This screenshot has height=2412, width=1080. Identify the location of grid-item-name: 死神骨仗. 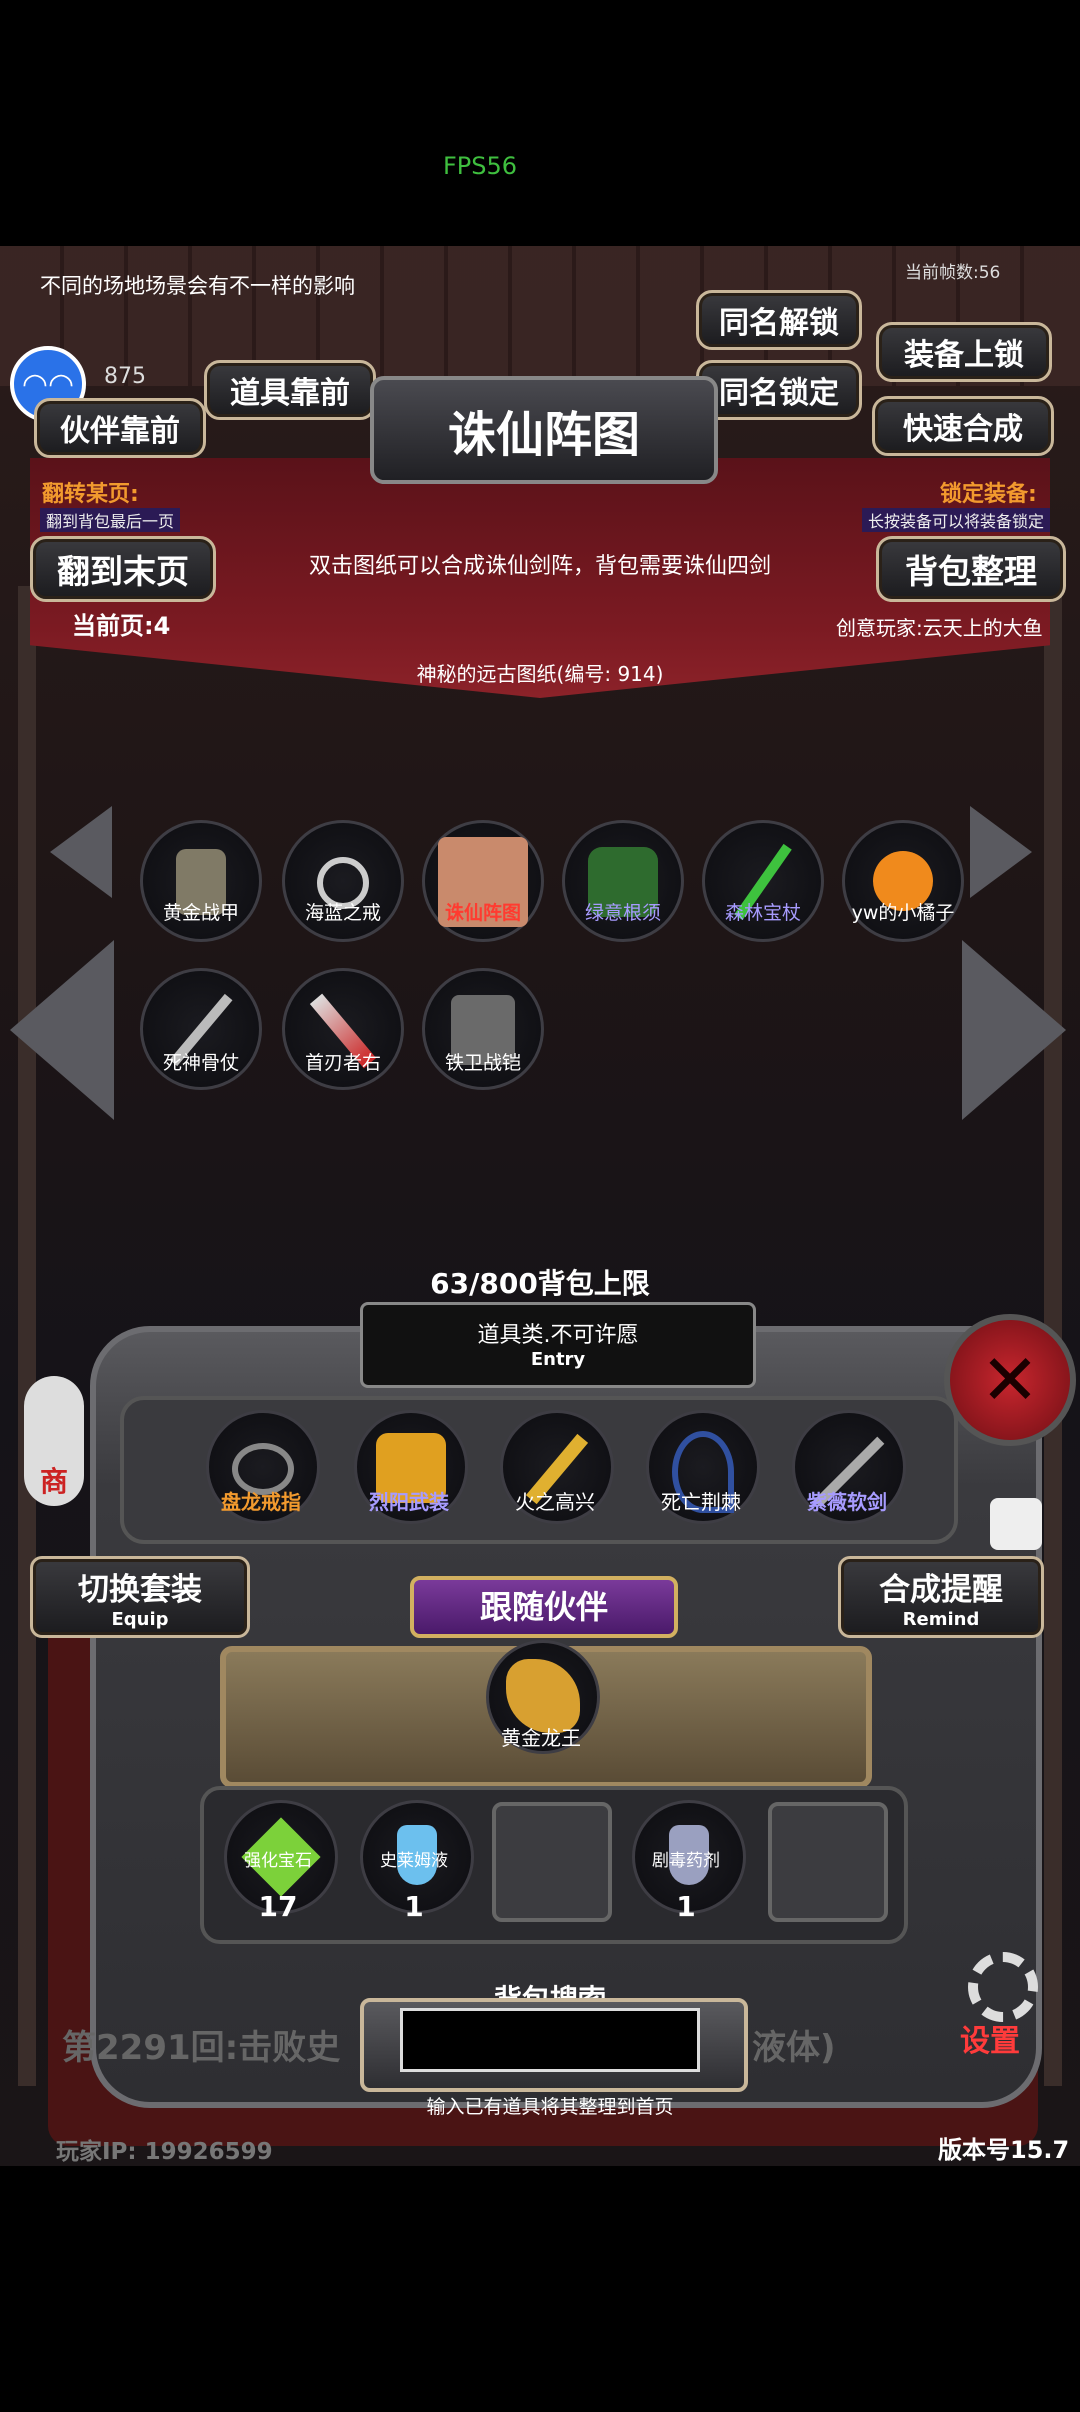
(200, 1063).